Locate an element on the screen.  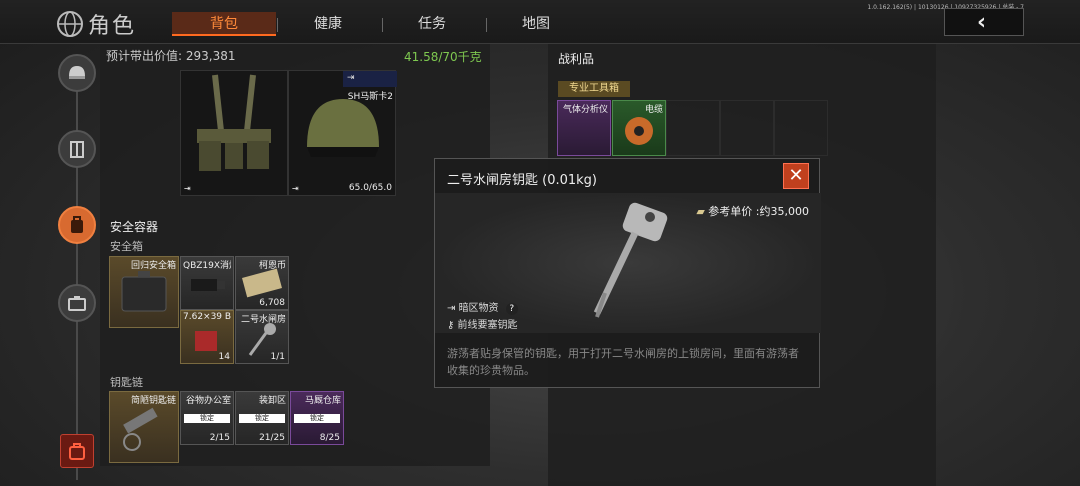
keychain-title: 钥匙链 is located at coordinates (126, 382).